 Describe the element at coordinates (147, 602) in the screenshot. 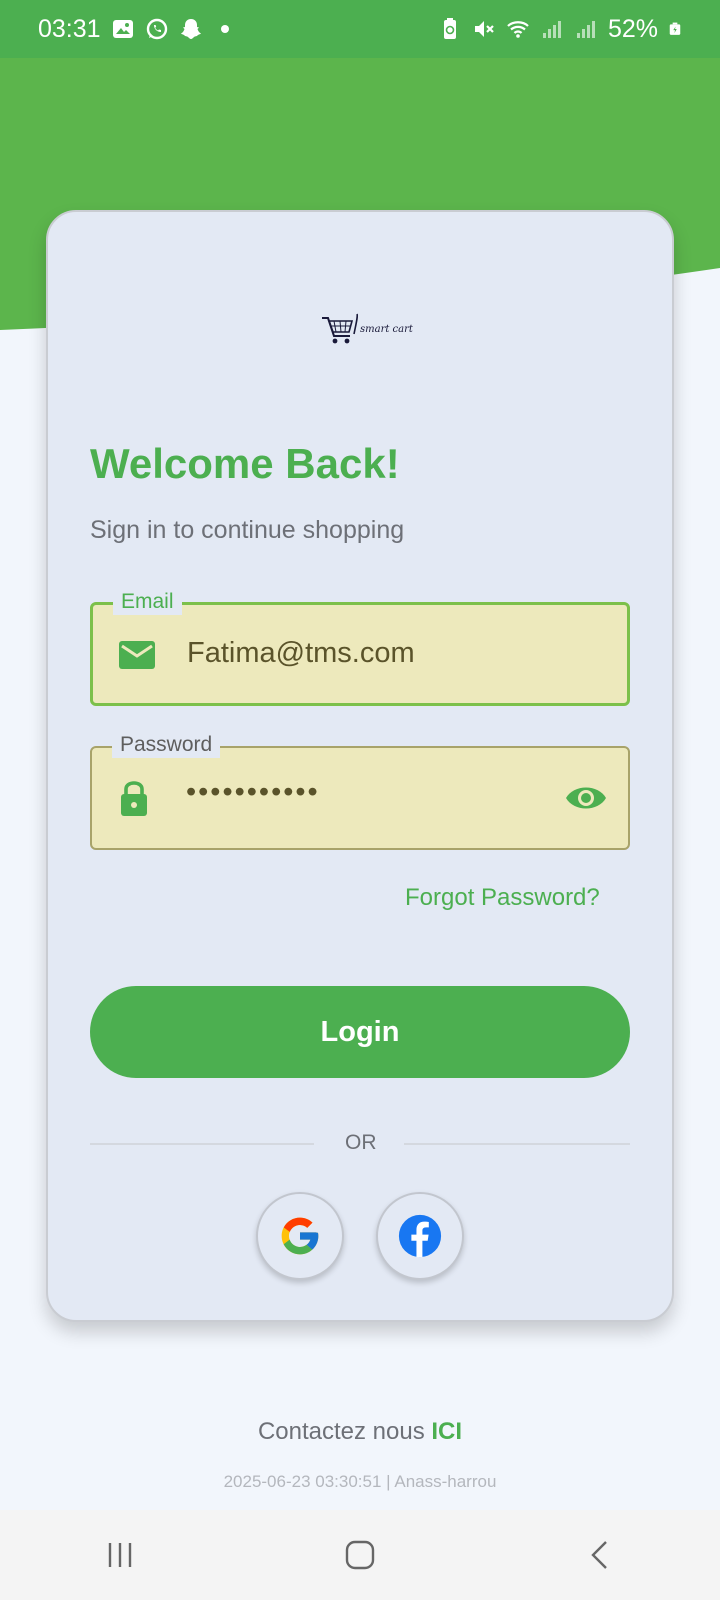

I see `email-label: Email` at that location.